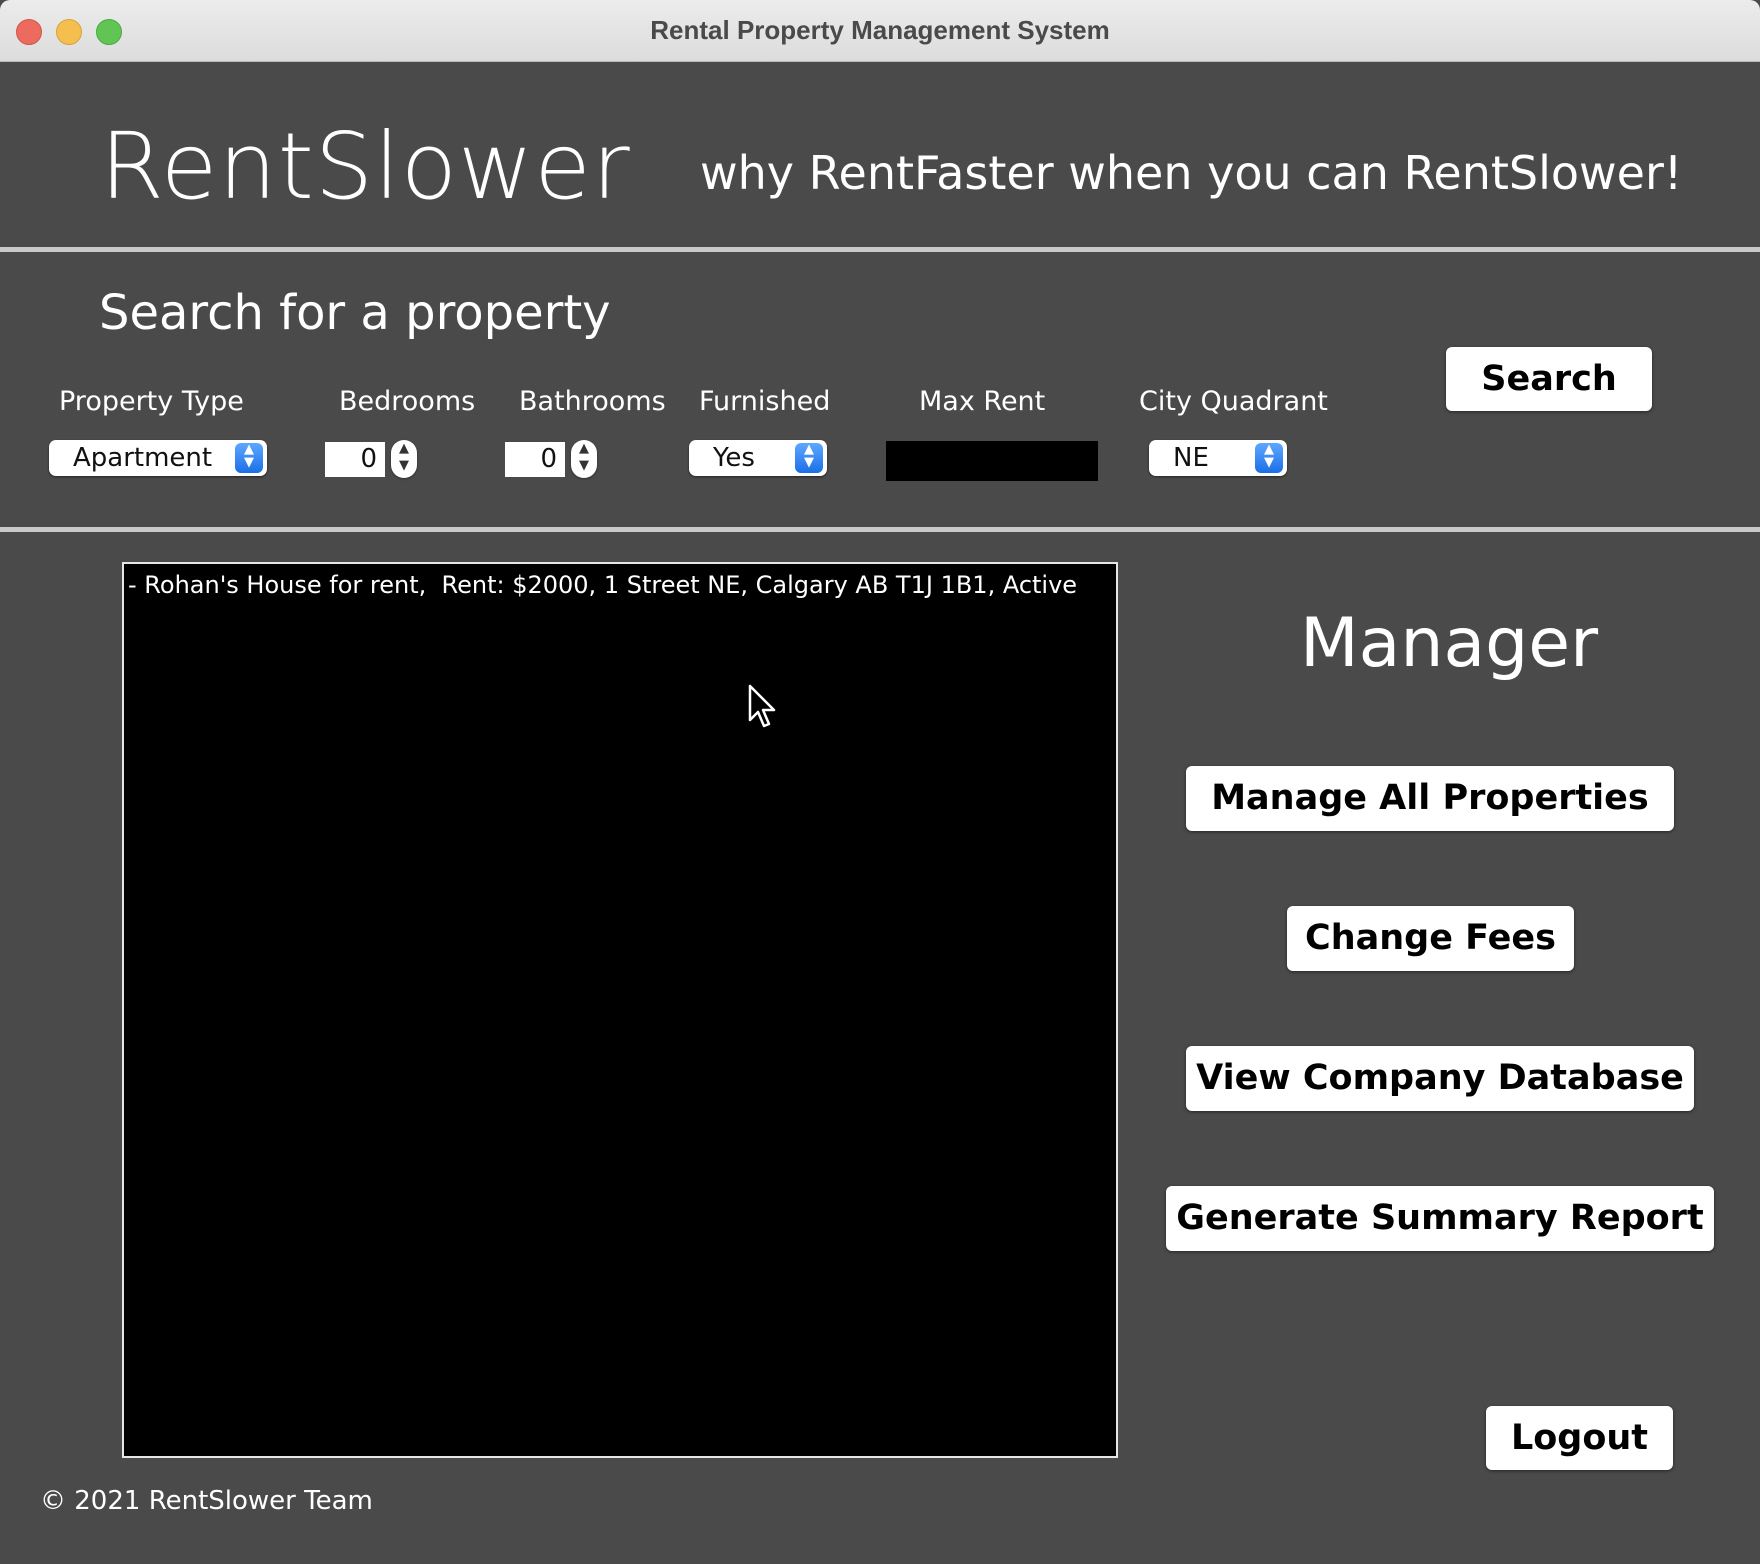  I want to click on brand-logo-text: RentSlower, so click(365, 166).